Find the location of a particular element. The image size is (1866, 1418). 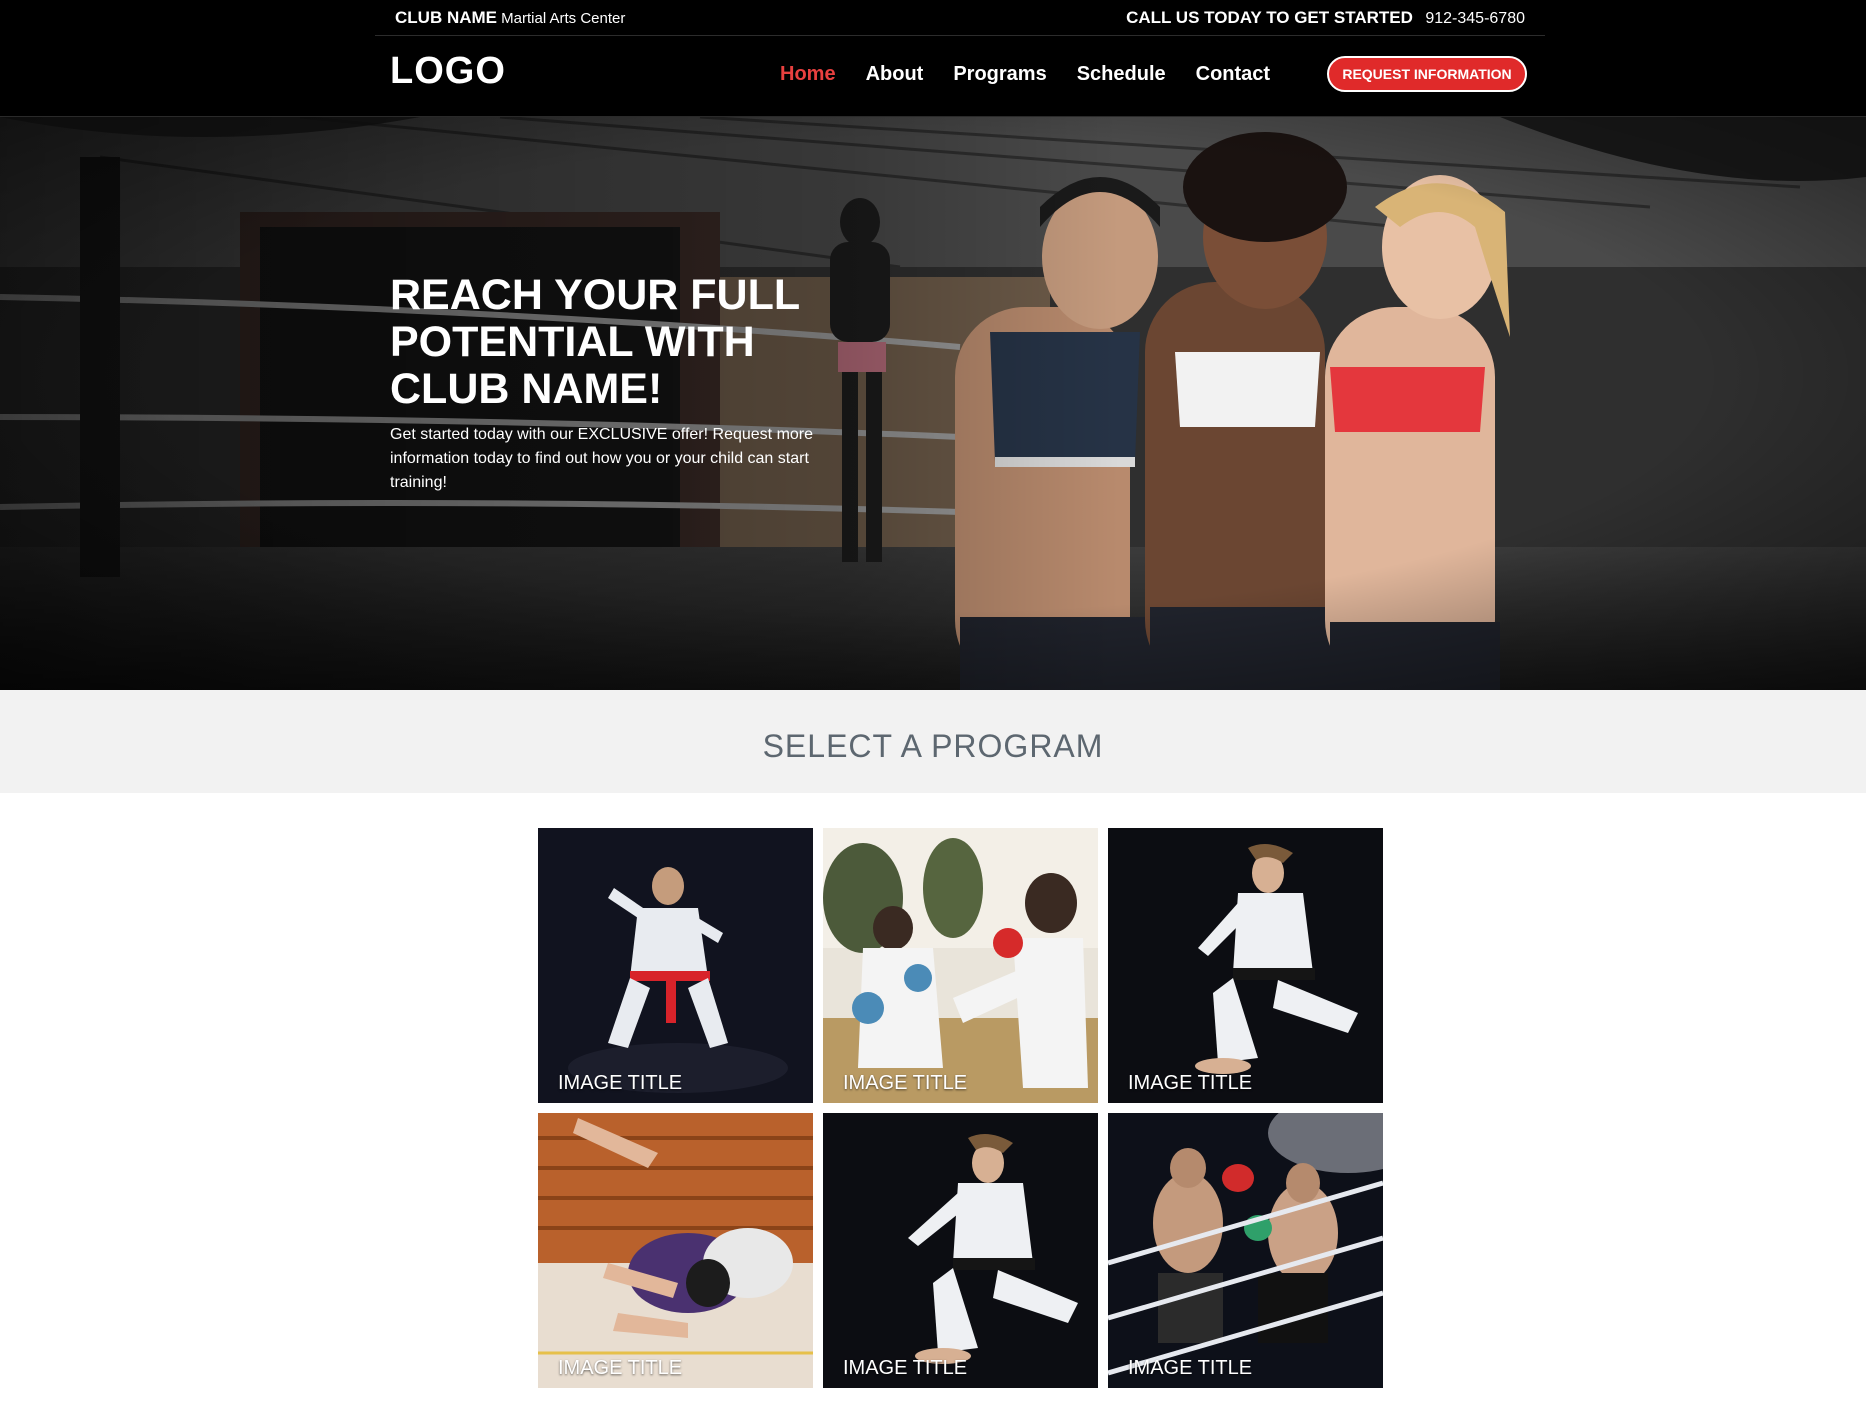

club-subtitle: Martial Arts Center is located at coordinates (563, 18).